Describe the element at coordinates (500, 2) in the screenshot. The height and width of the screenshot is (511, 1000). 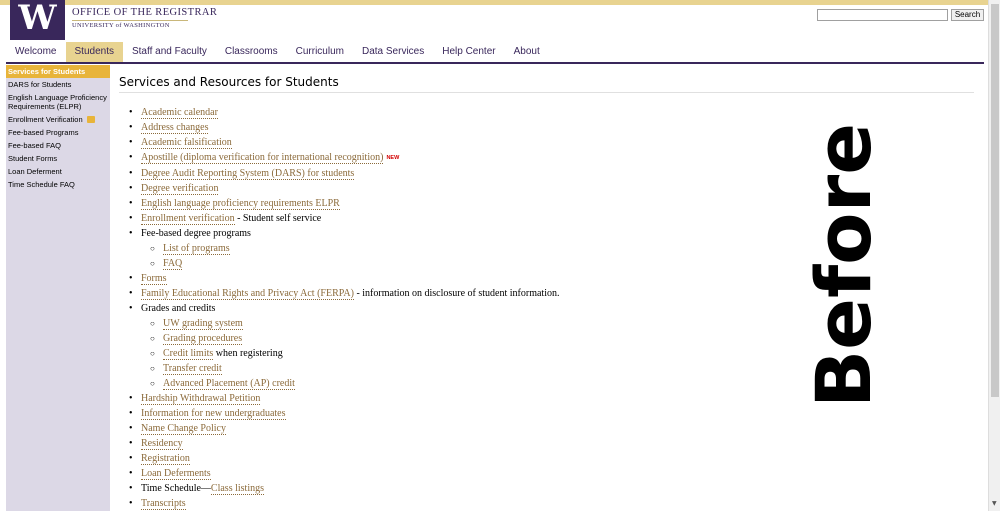
I see `top-accent-bar` at that location.